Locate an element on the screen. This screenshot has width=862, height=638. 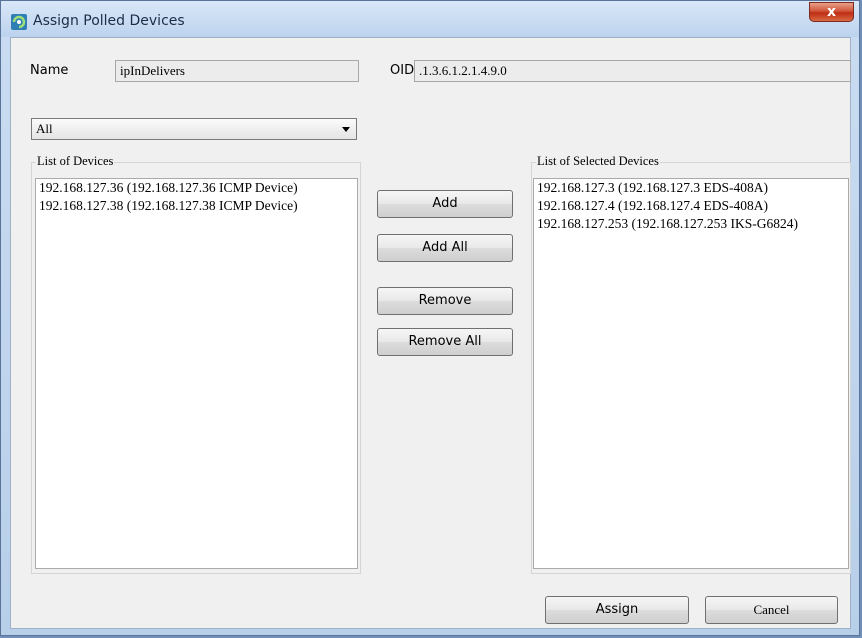
device-filter-select: All is located at coordinates (194, 129).